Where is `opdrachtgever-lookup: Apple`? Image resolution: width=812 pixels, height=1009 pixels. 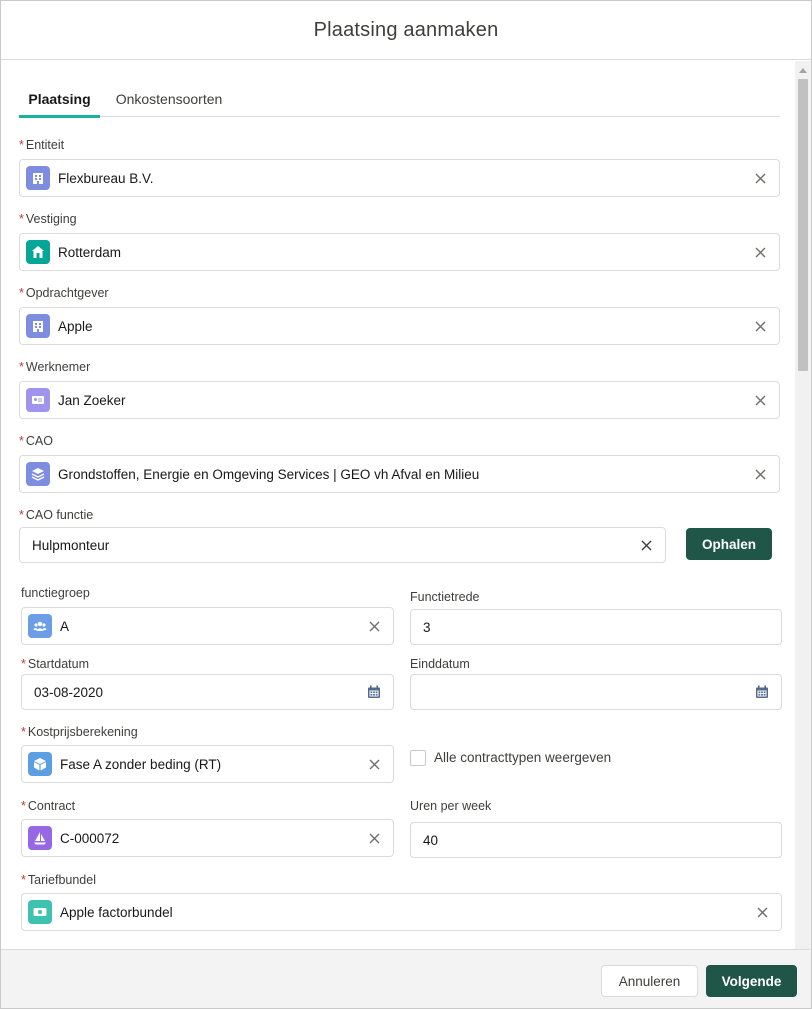 opdrachtgever-lookup: Apple is located at coordinates (399, 326).